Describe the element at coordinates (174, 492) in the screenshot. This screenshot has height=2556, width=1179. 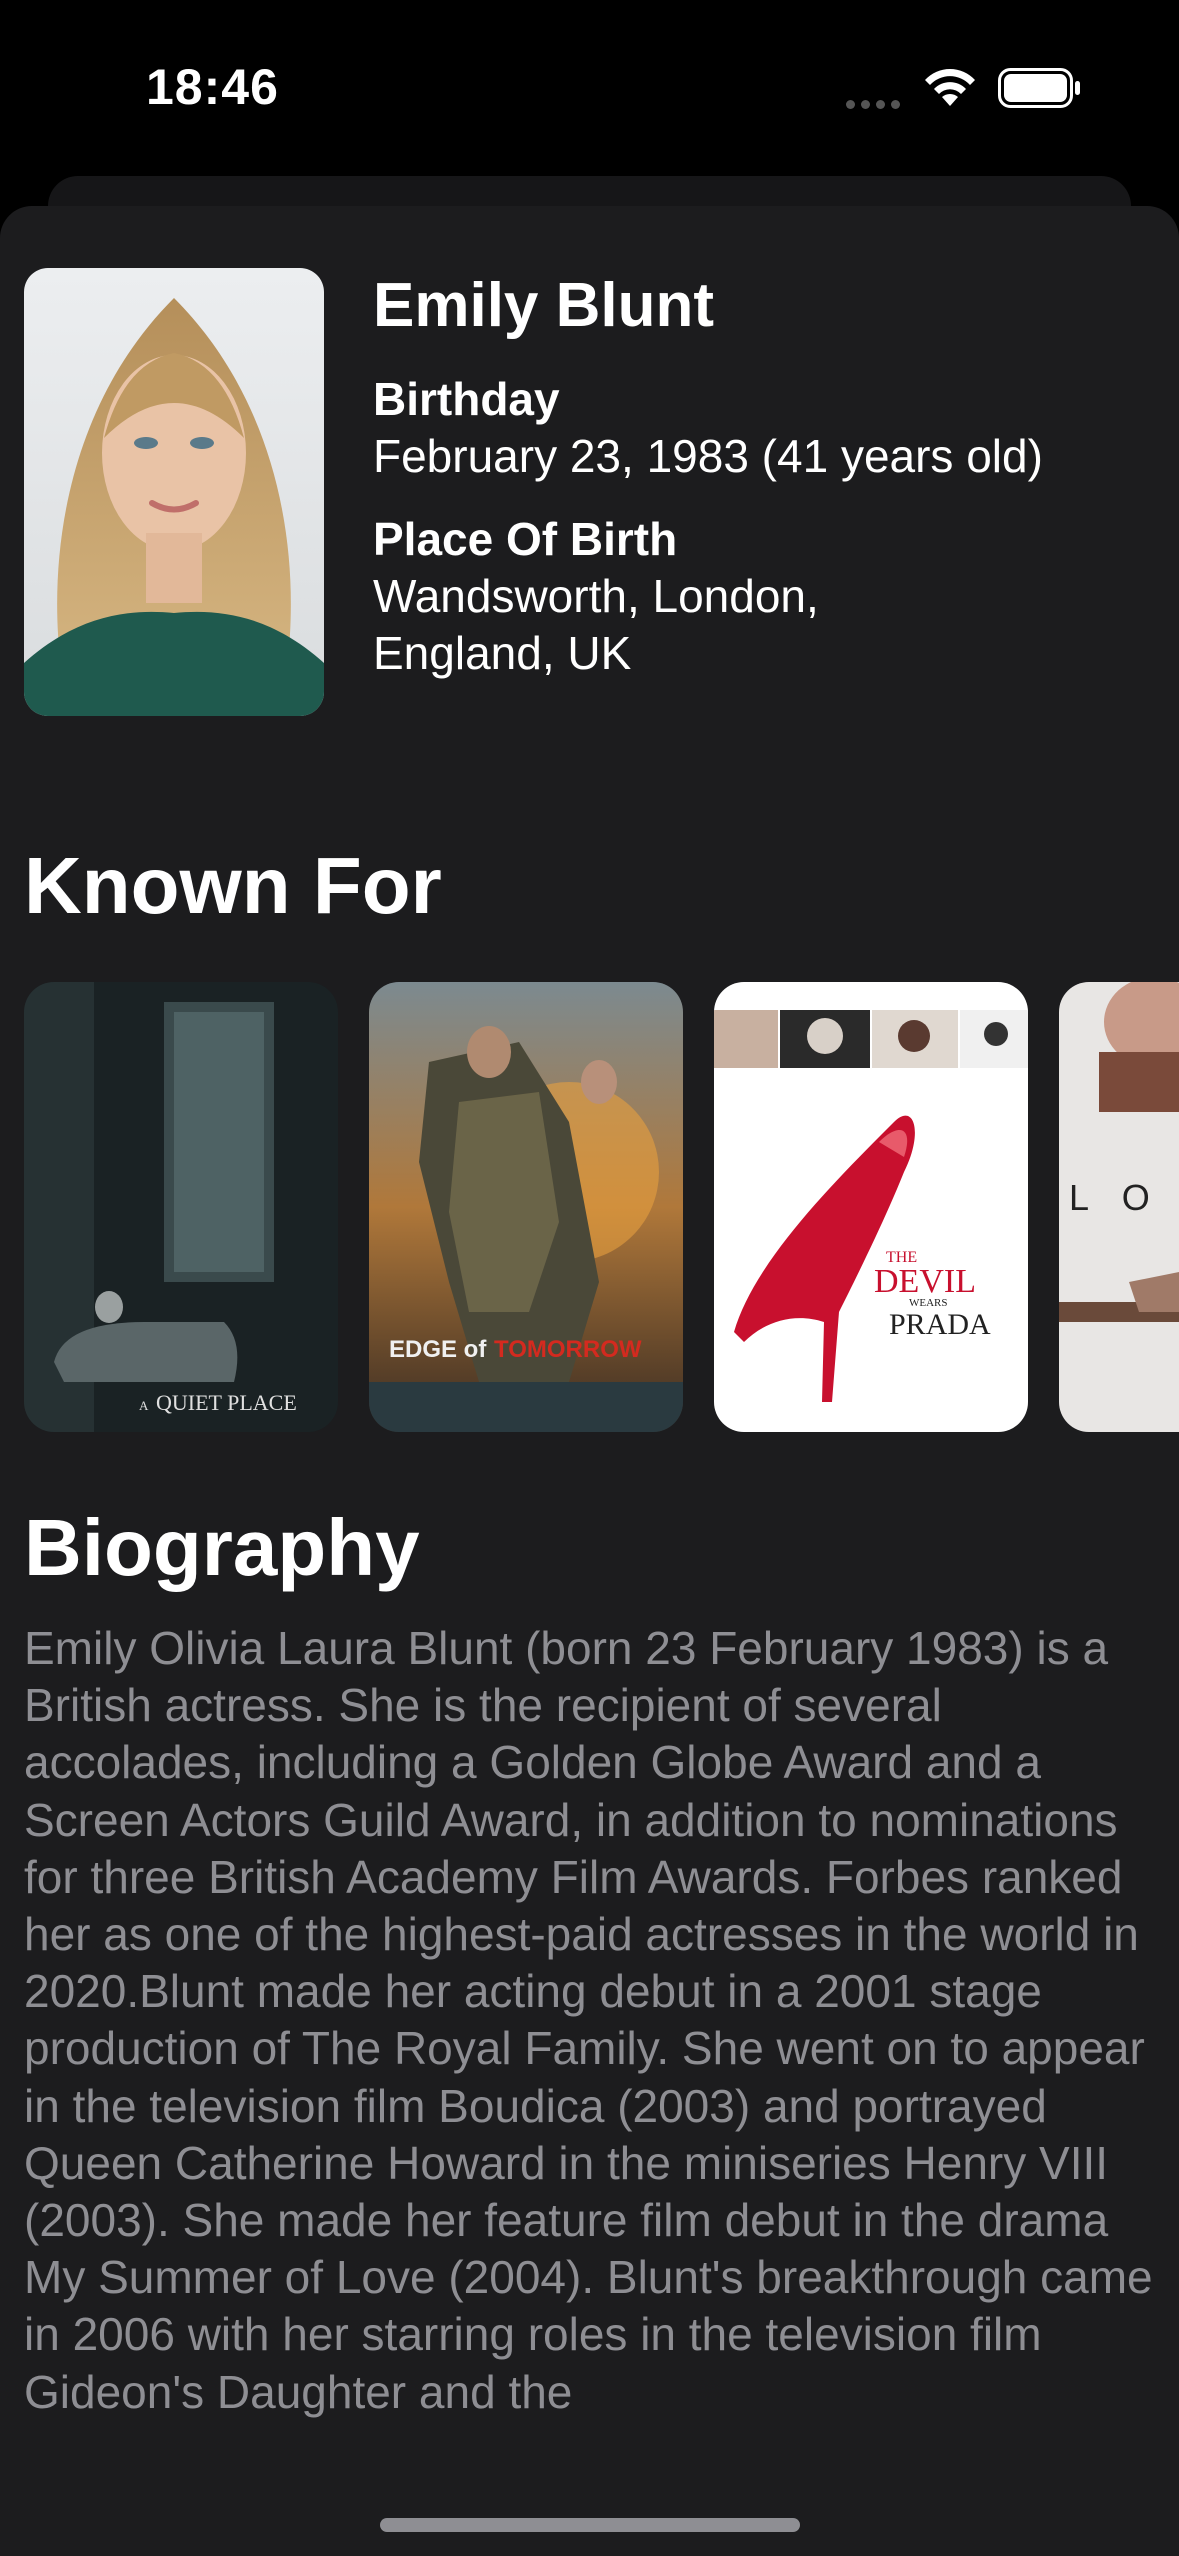
I see `profile-photo` at that location.